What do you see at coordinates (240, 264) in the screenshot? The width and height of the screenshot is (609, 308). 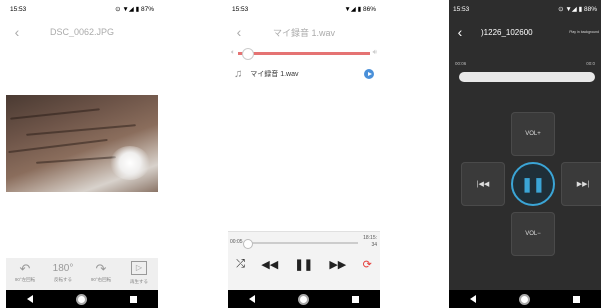 I see `shuffle-icon: ⤮` at bounding box center [240, 264].